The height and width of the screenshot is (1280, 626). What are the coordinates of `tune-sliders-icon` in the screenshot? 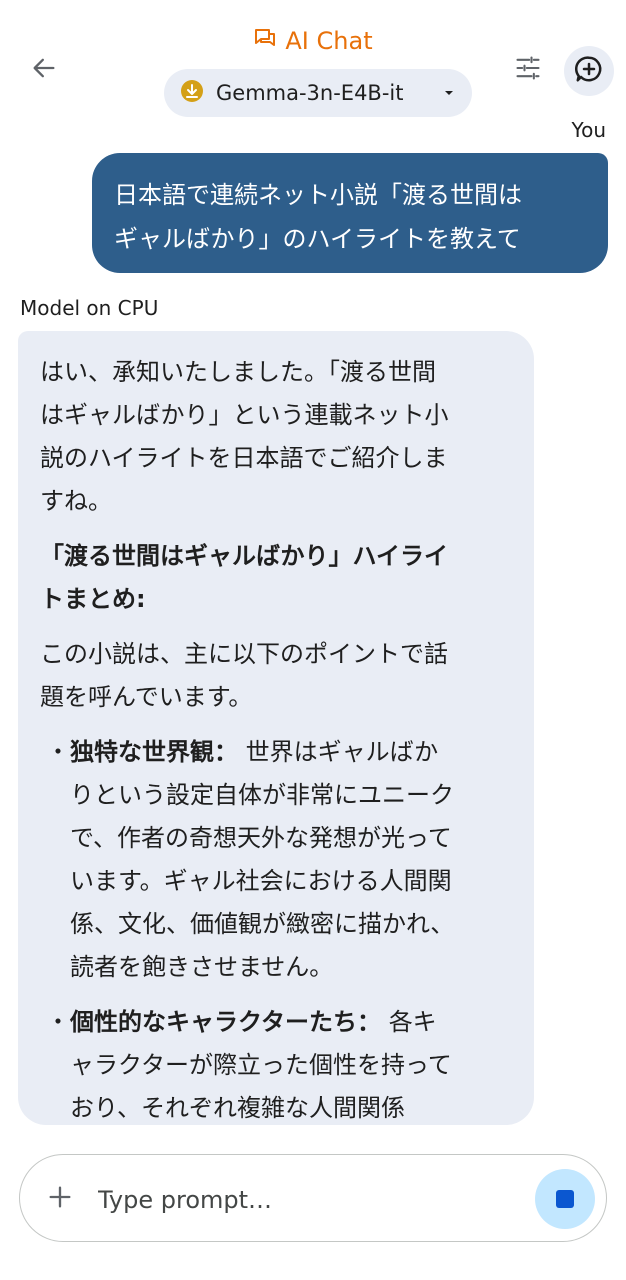 It's located at (528, 70).